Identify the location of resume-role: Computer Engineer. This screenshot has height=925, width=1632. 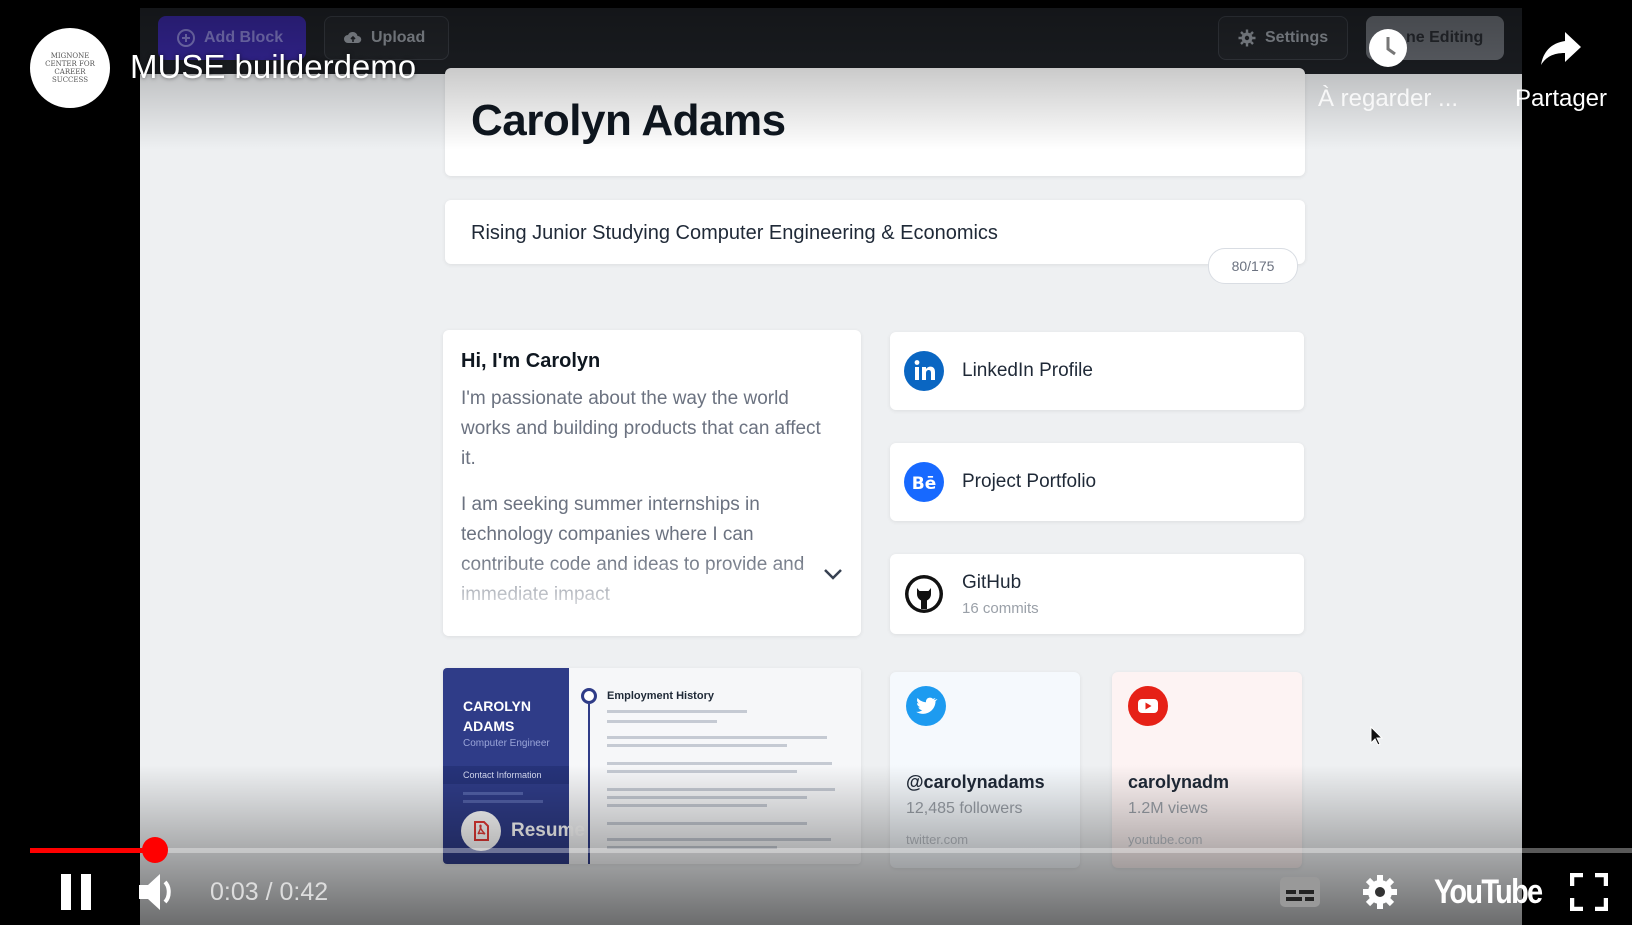
(506, 743).